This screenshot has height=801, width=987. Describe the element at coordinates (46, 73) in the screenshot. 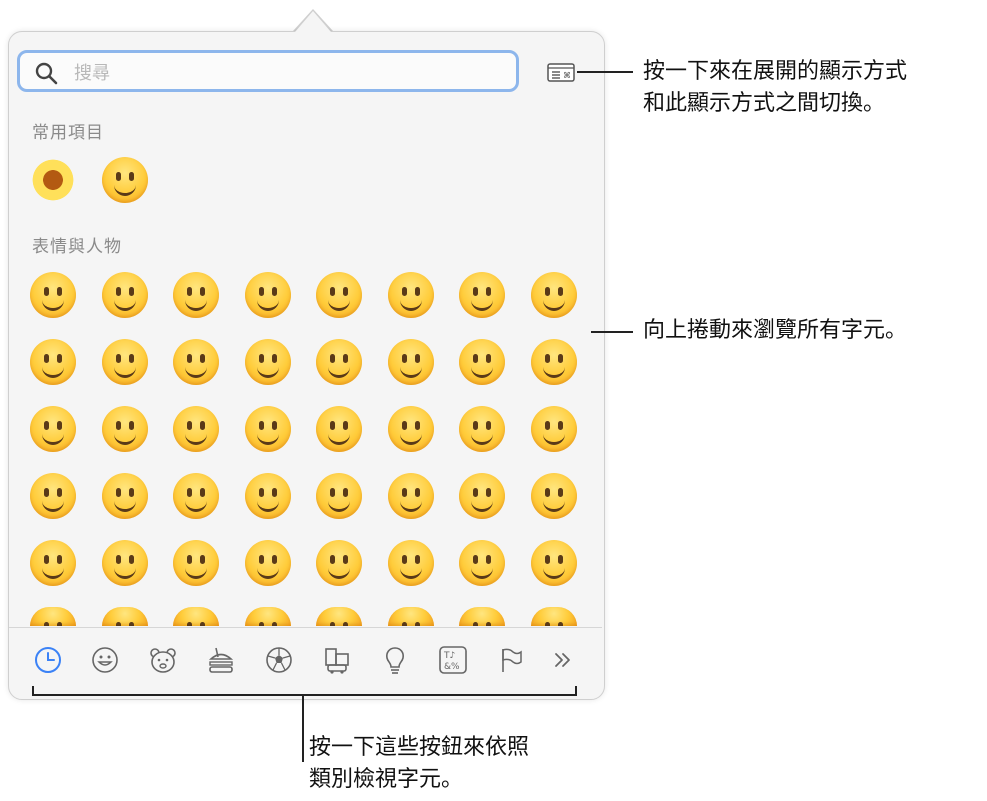

I see `search-icon` at that location.